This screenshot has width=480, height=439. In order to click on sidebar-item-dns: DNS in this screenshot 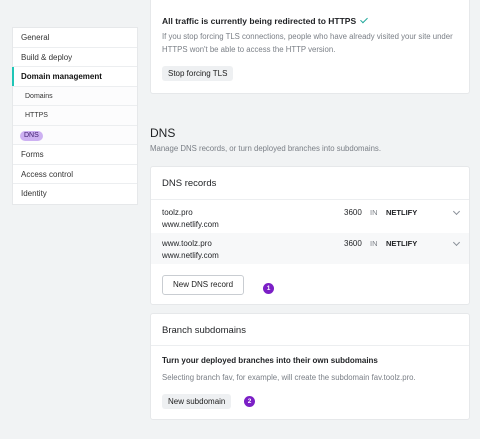, I will do `click(75, 135)`.